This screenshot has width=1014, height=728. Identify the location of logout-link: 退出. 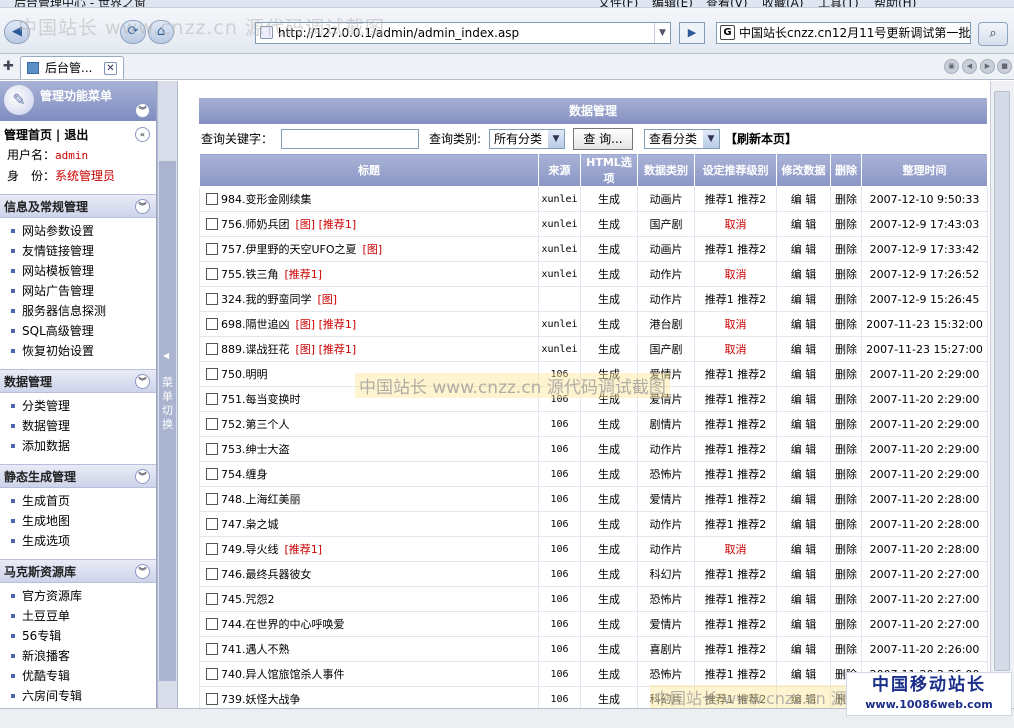
(76, 135).